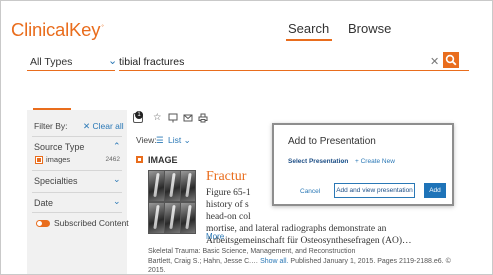 The height and width of the screenshot is (275, 493). I want to click on view-mode-value: List, so click(175, 140).